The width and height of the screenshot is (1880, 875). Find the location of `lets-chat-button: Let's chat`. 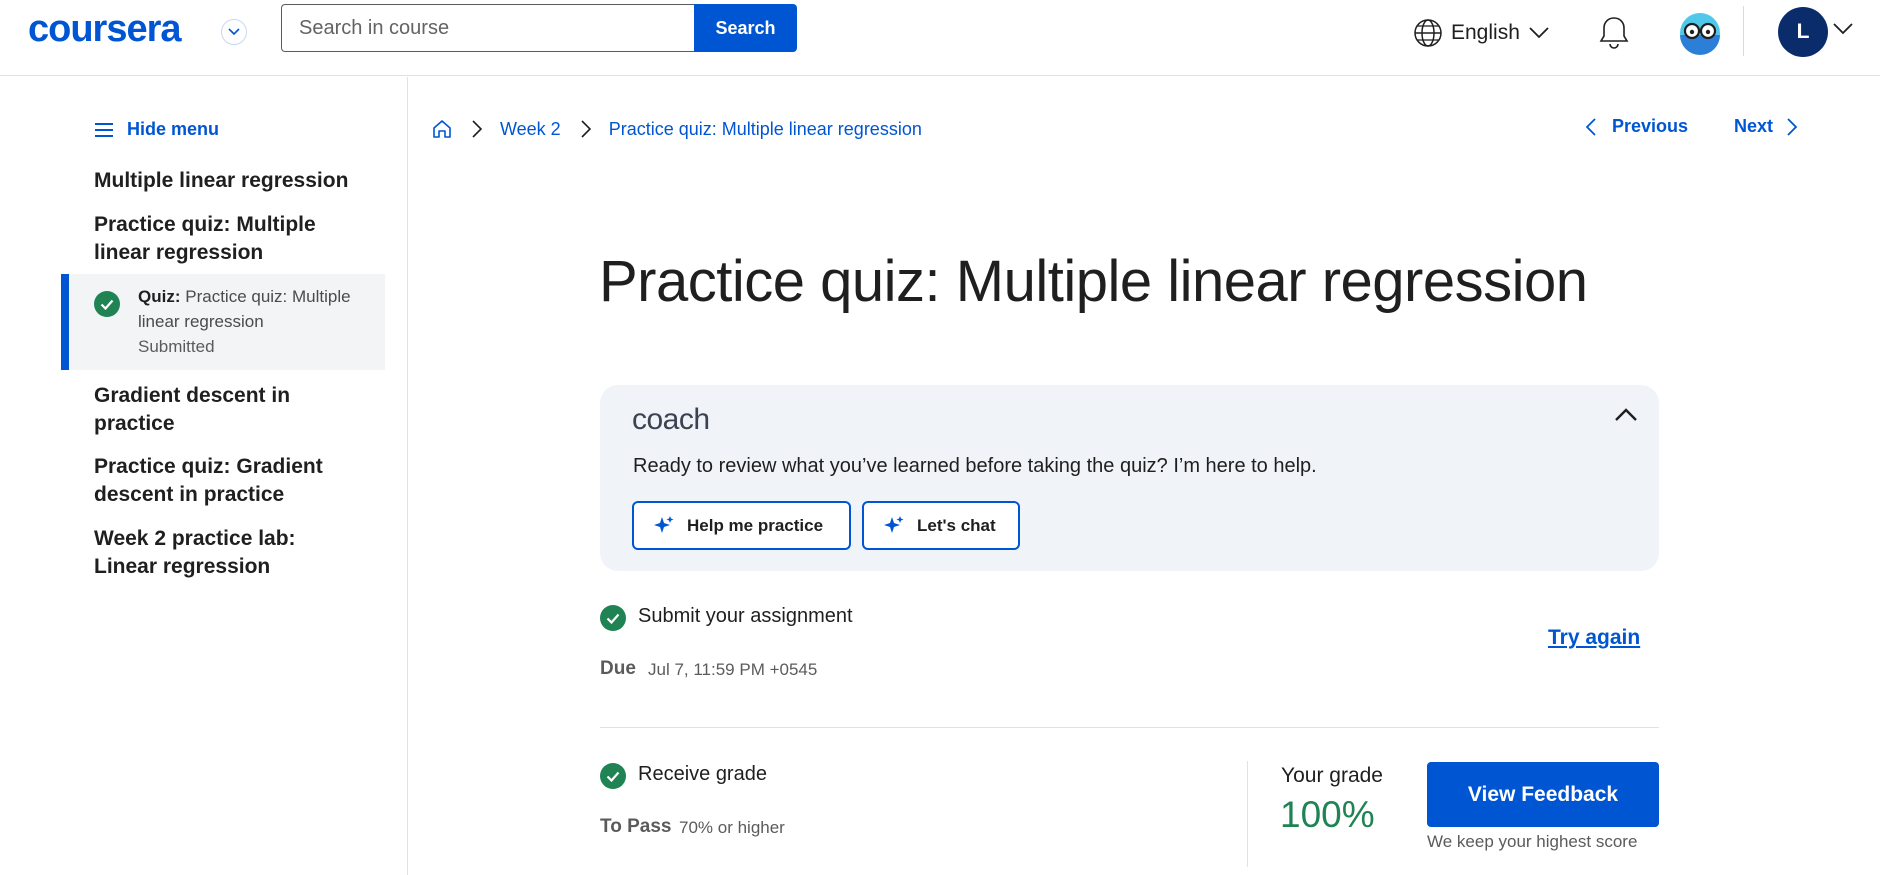

lets-chat-button: Let's chat is located at coordinates (941, 525).